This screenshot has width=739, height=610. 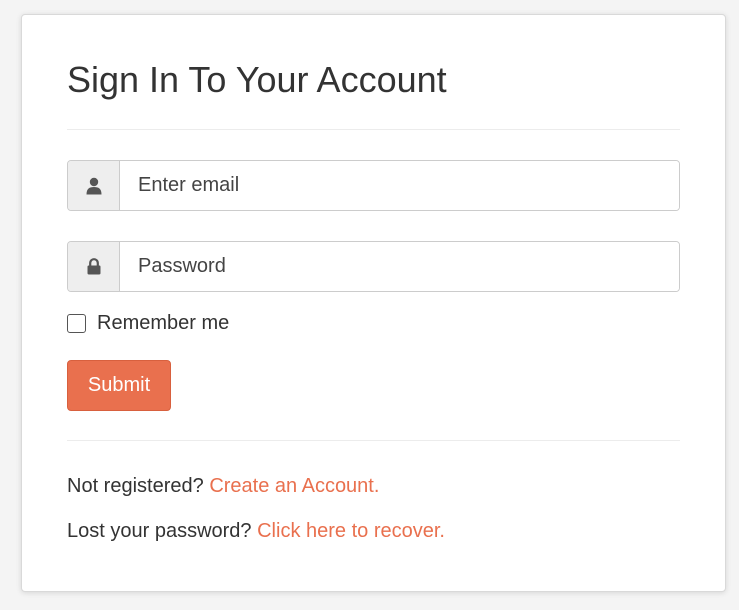 What do you see at coordinates (119, 385) in the screenshot?
I see `submit-button: Submit` at bounding box center [119, 385].